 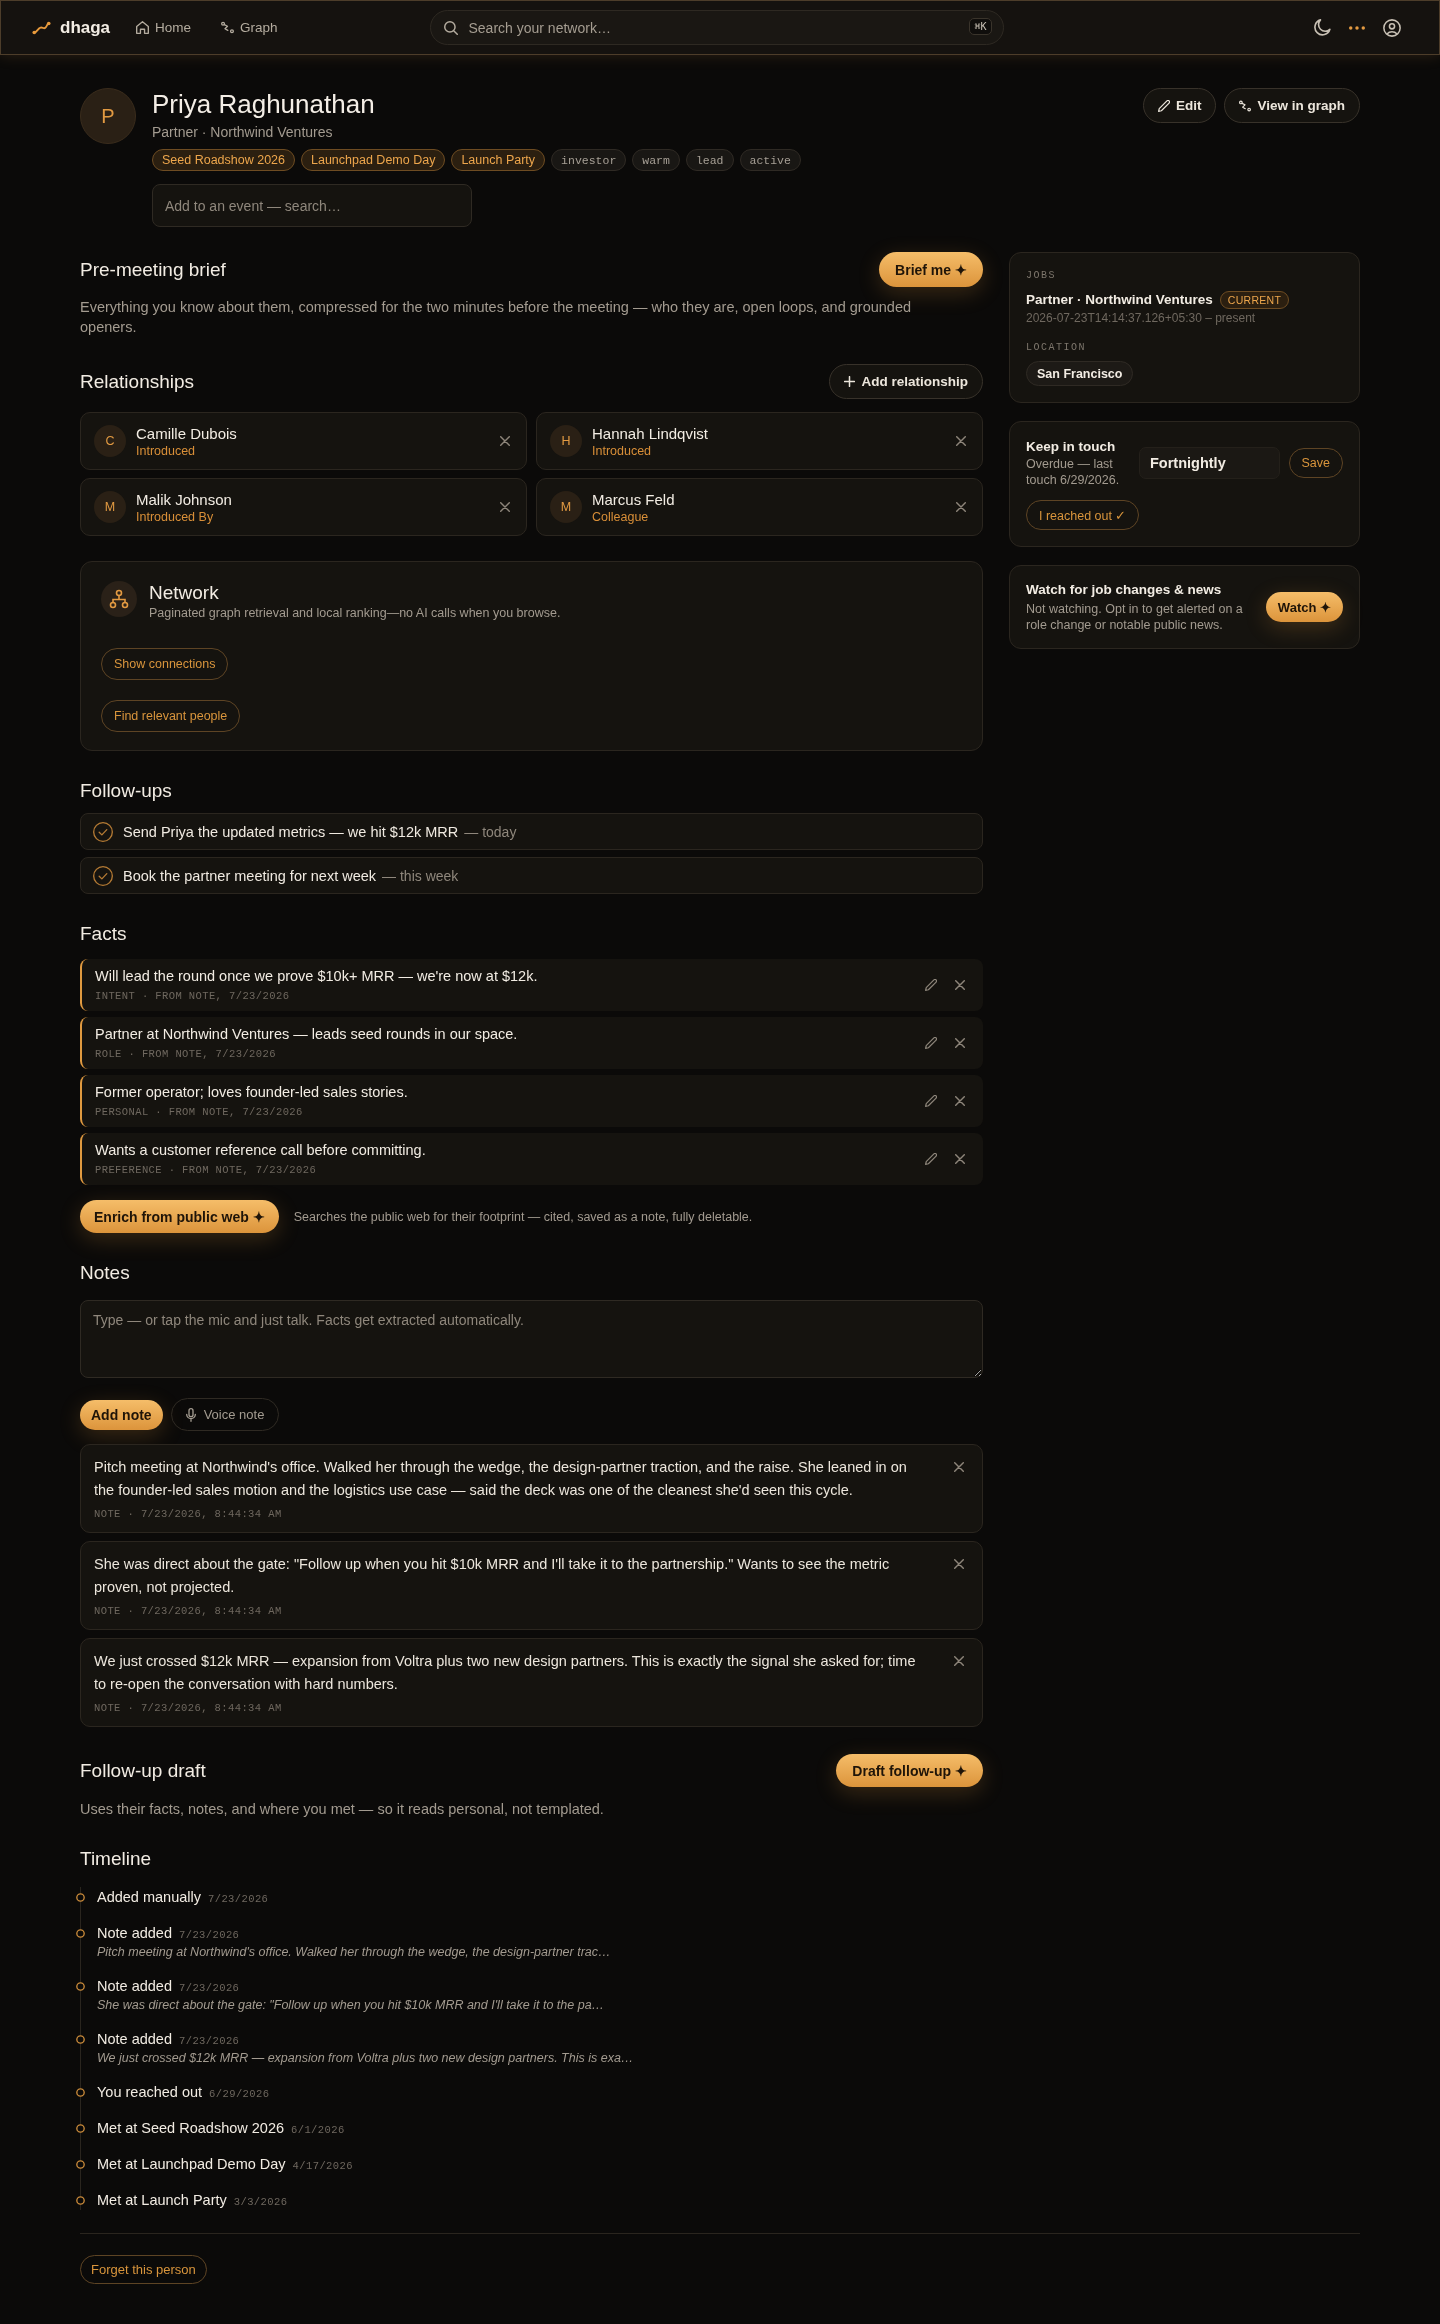 What do you see at coordinates (1357, 27) in the screenshot?
I see `ellipsis-icon` at bounding box center [1357, 27].